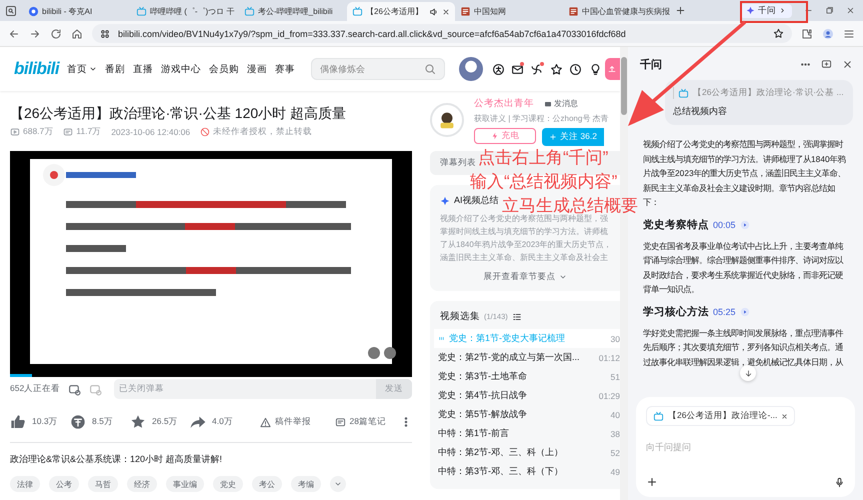  Describe the element at coordinates (524, 258) in the screenshot. I see `summary-line: 涵盖旧民主主义革命、新民主主义革命及社会主` at that location.